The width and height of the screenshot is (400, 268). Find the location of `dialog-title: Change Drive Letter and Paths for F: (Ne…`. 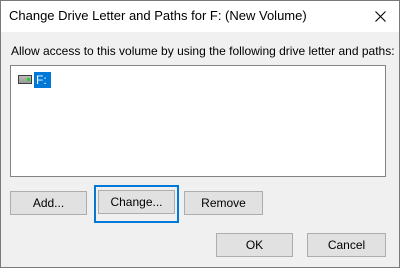

dialog-title: Change Drive Letter and Paths for F: (Ne… is located at coordinates (158, 15).